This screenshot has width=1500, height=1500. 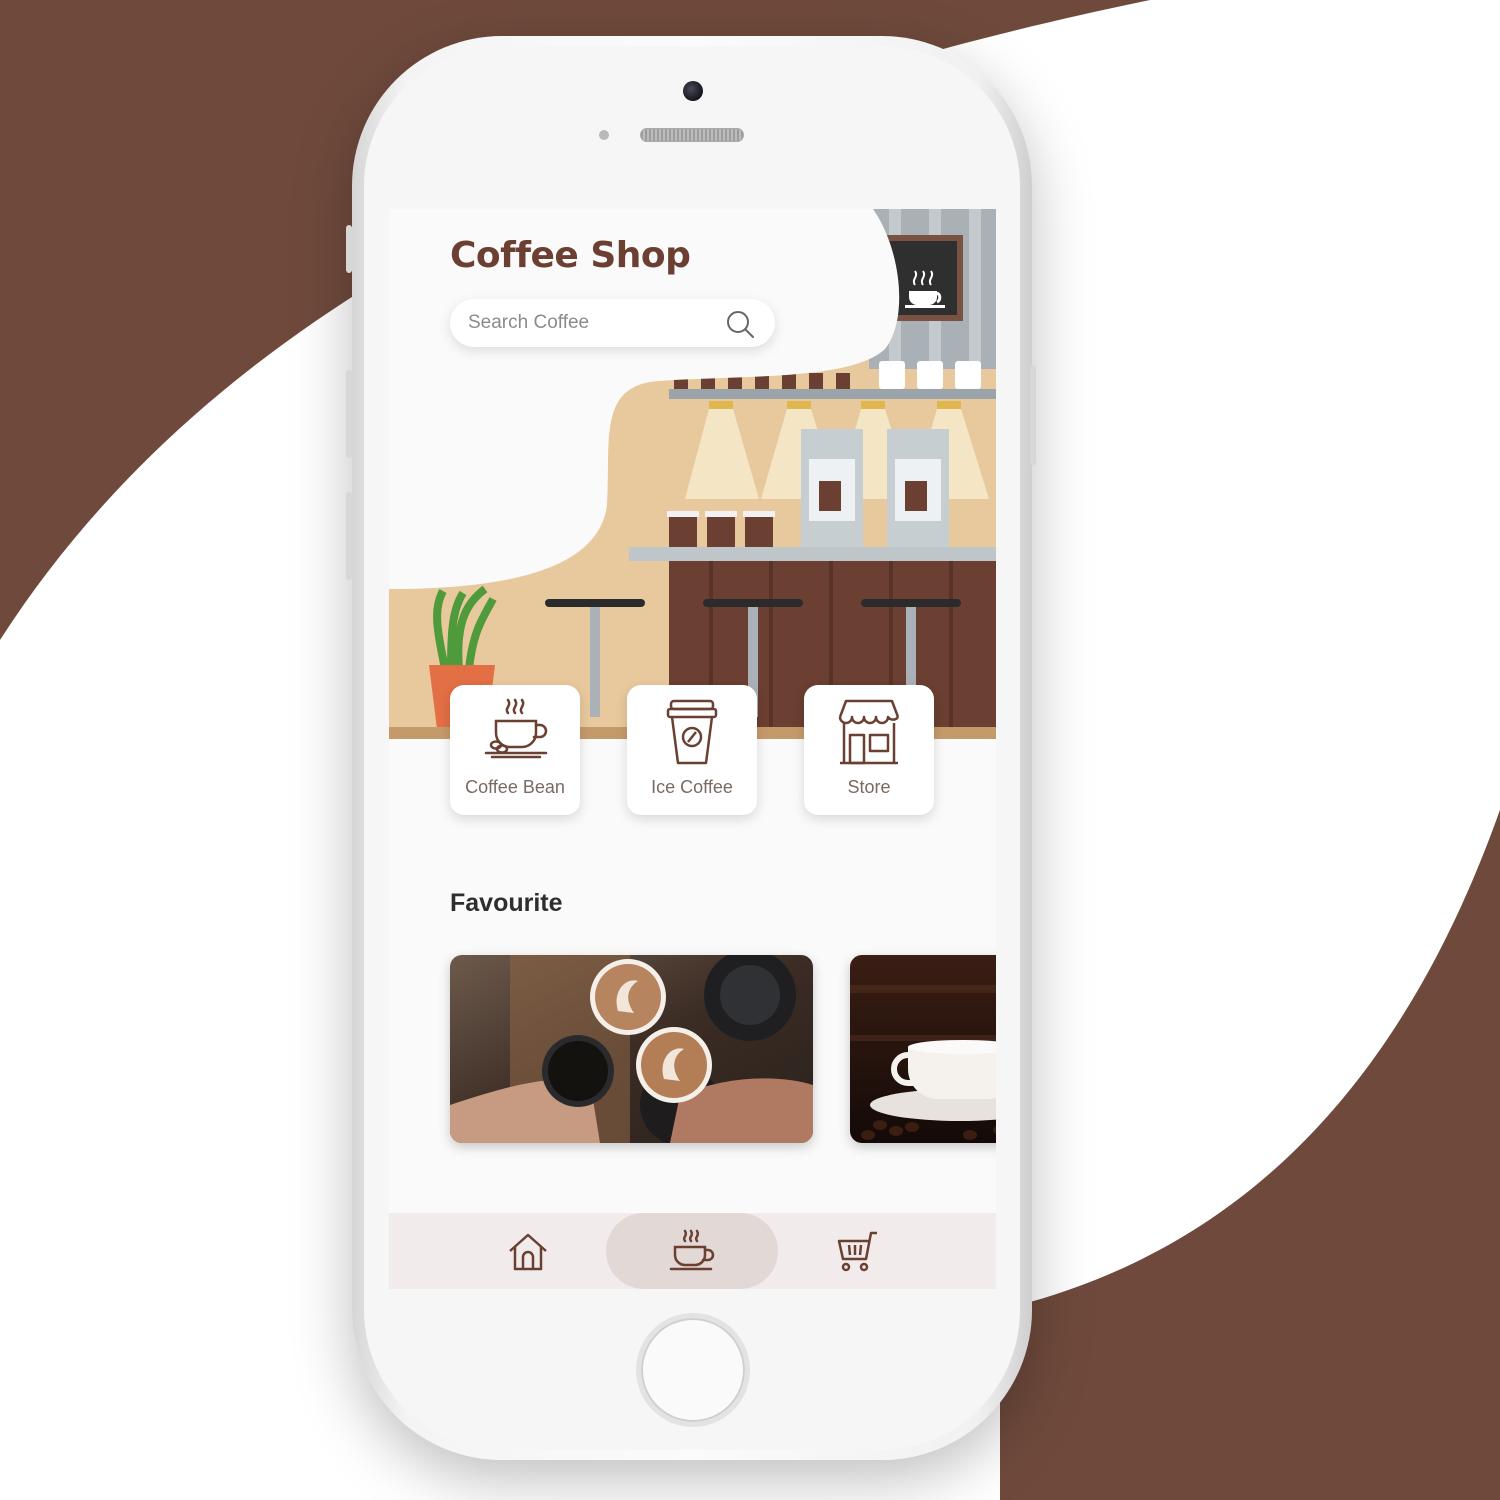 I want to click on earpiece-speaker, so click(x=692, y=135).